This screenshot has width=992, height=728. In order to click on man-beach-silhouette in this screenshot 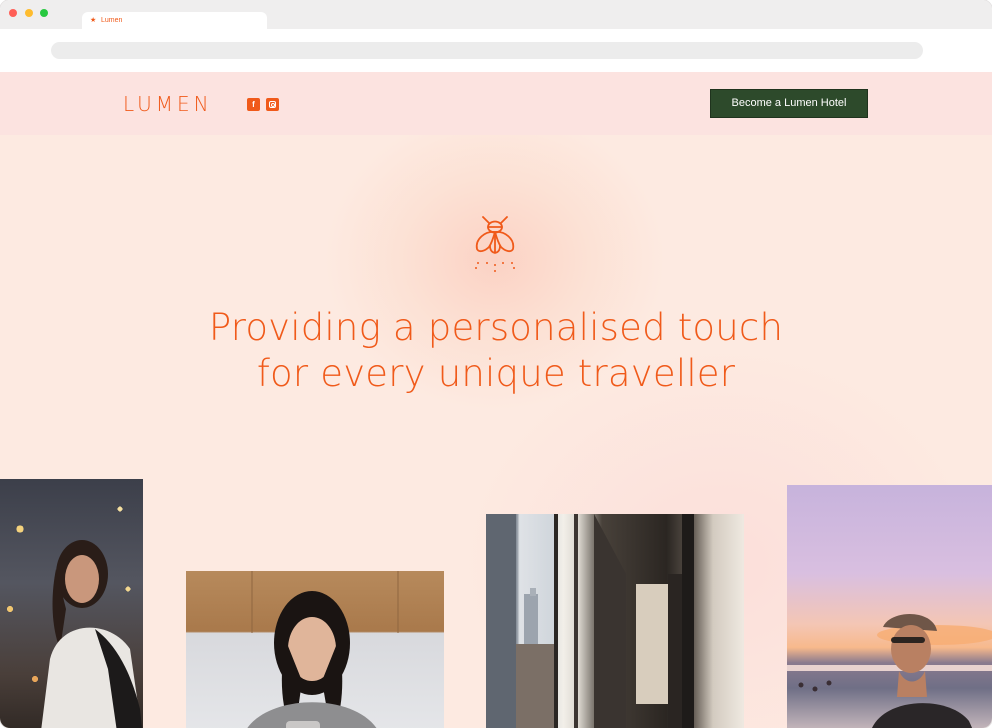, I will do `click(889, 670)`.